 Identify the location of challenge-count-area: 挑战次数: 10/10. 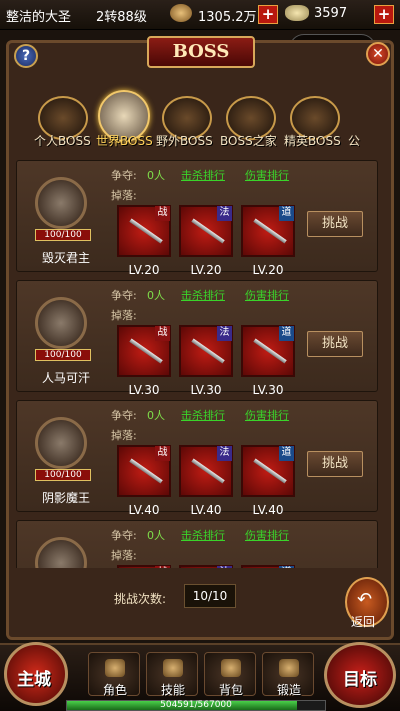
(200, 601).